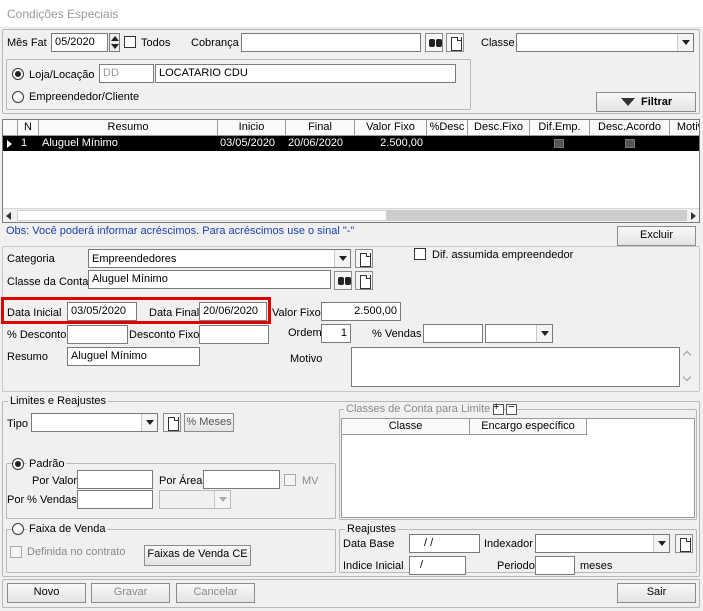 The height and width of the screenshot is (611, 703). I want to click on grid-header-desc: %Desc, so click(447, 128).